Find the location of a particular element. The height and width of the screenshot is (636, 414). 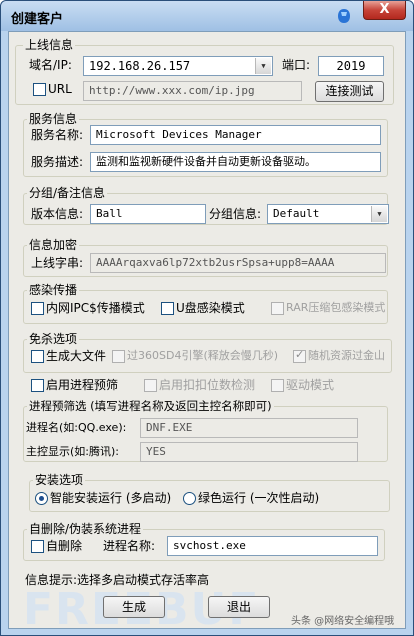

random-resource-label: 随机资源过金山 is located at coordinates (346, 355).